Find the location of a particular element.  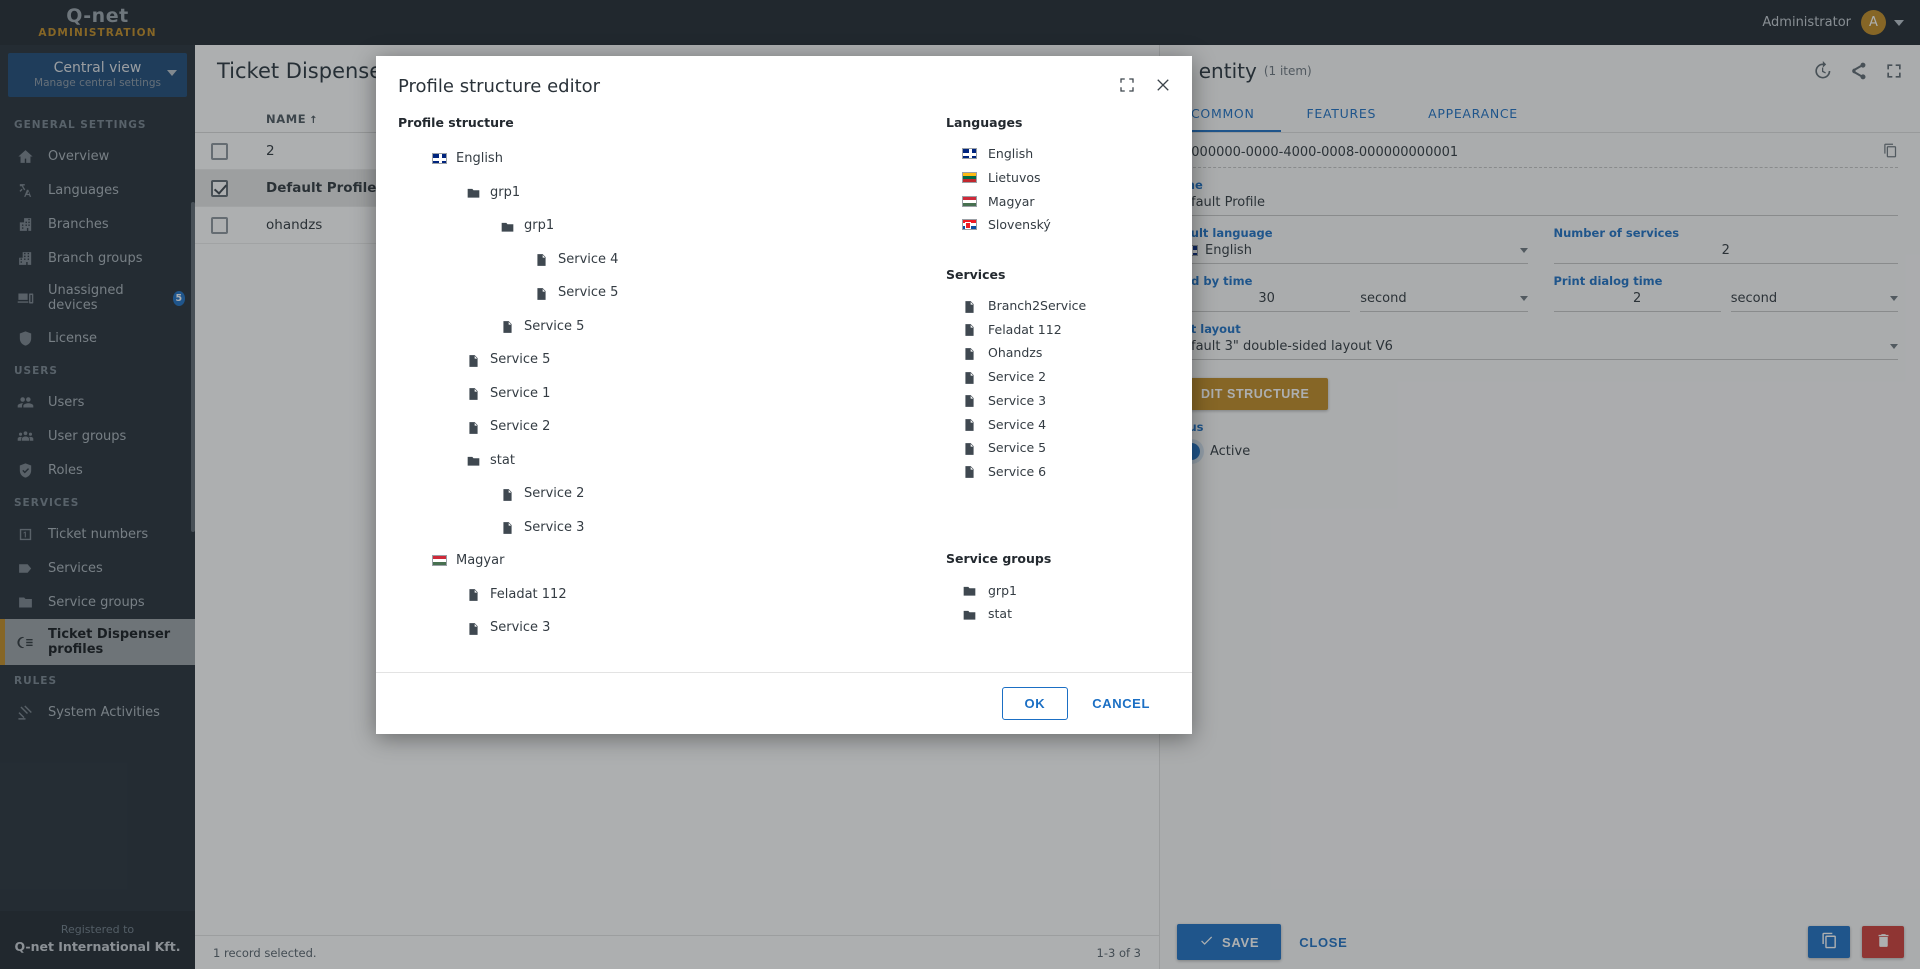

service-group-item: grp1 is located at coordinates (1058, 590).